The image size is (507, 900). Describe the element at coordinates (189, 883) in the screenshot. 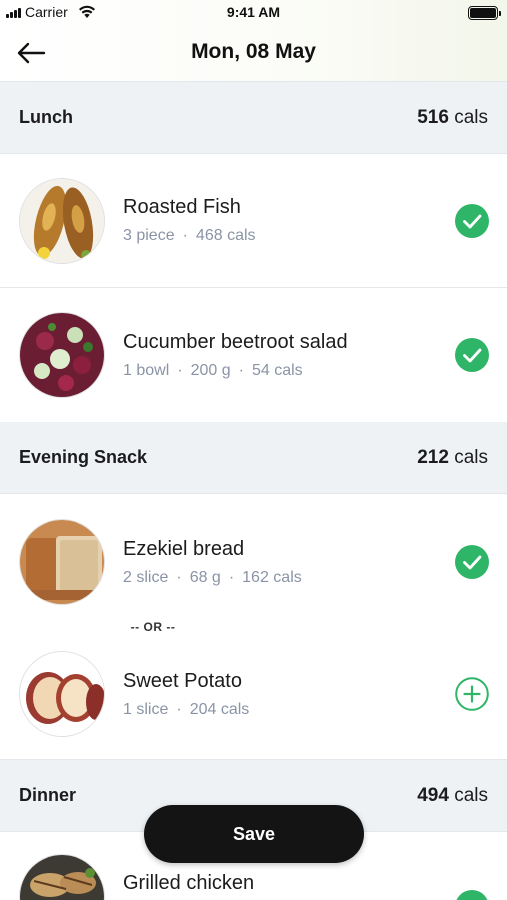

I see `food-name: Grilled chicken` at that location.